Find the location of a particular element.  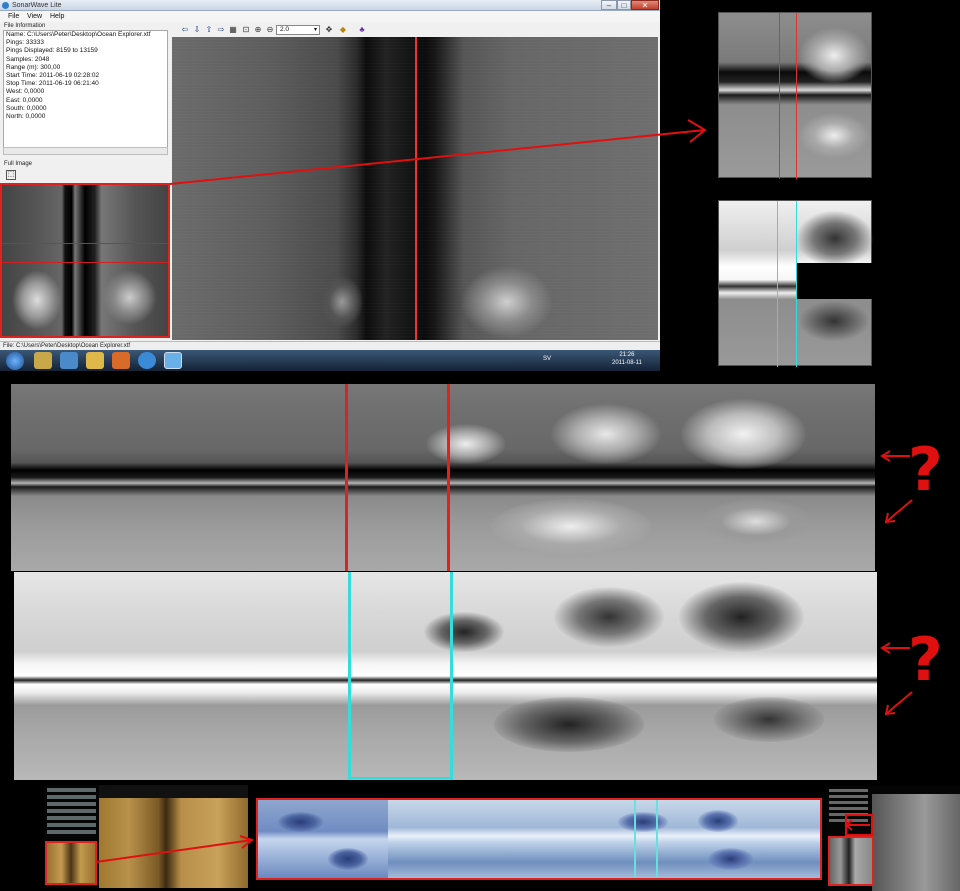

toolbar: ⇦ ⇩ ⇧ ⇨ ▦ ⊡ ⊕ ⊖ 2.0 ▾ ✥ ◆ ♣ is located at coordinates (416, 30).